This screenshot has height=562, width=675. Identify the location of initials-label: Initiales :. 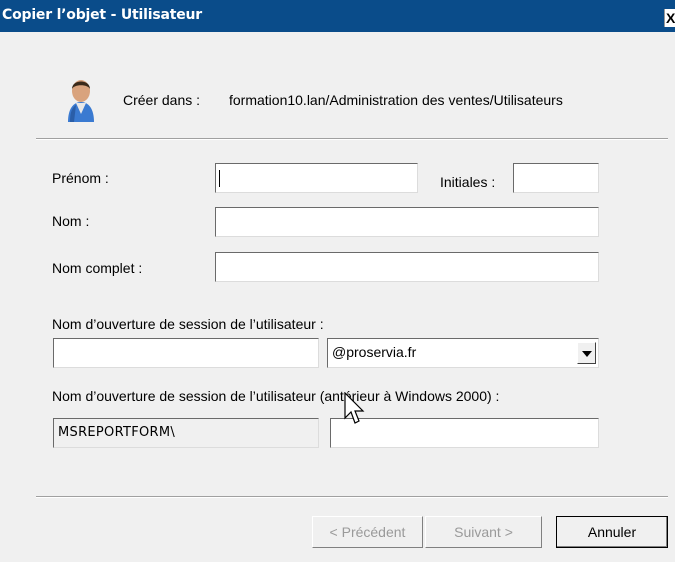
(468, 182).